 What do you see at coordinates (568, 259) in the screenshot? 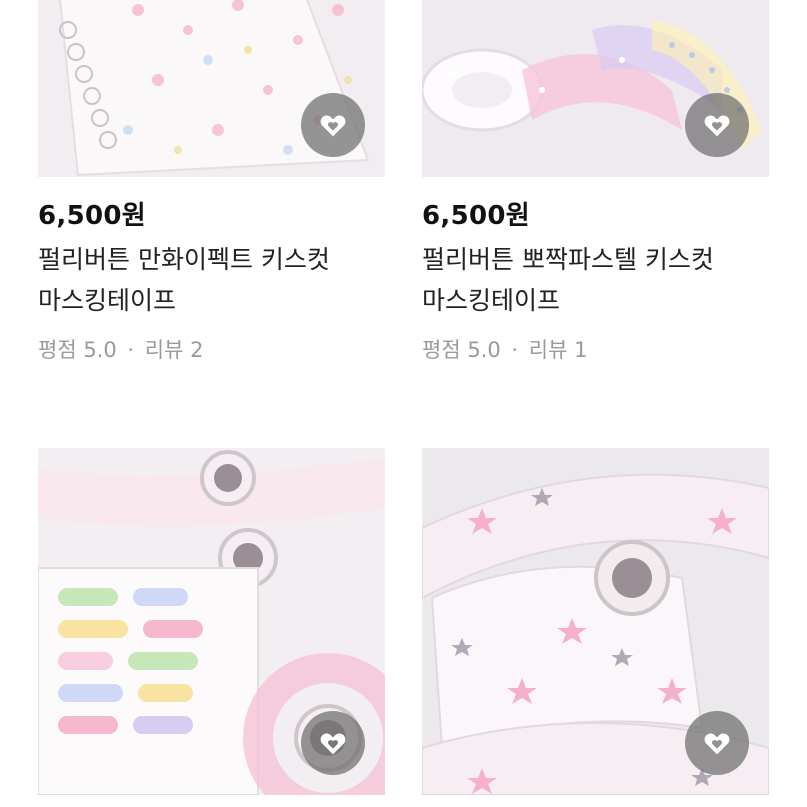
I see `product-title-line: 펄리버튼 뽀짝파스텔 키스컷` at bounding box center [568, 259].